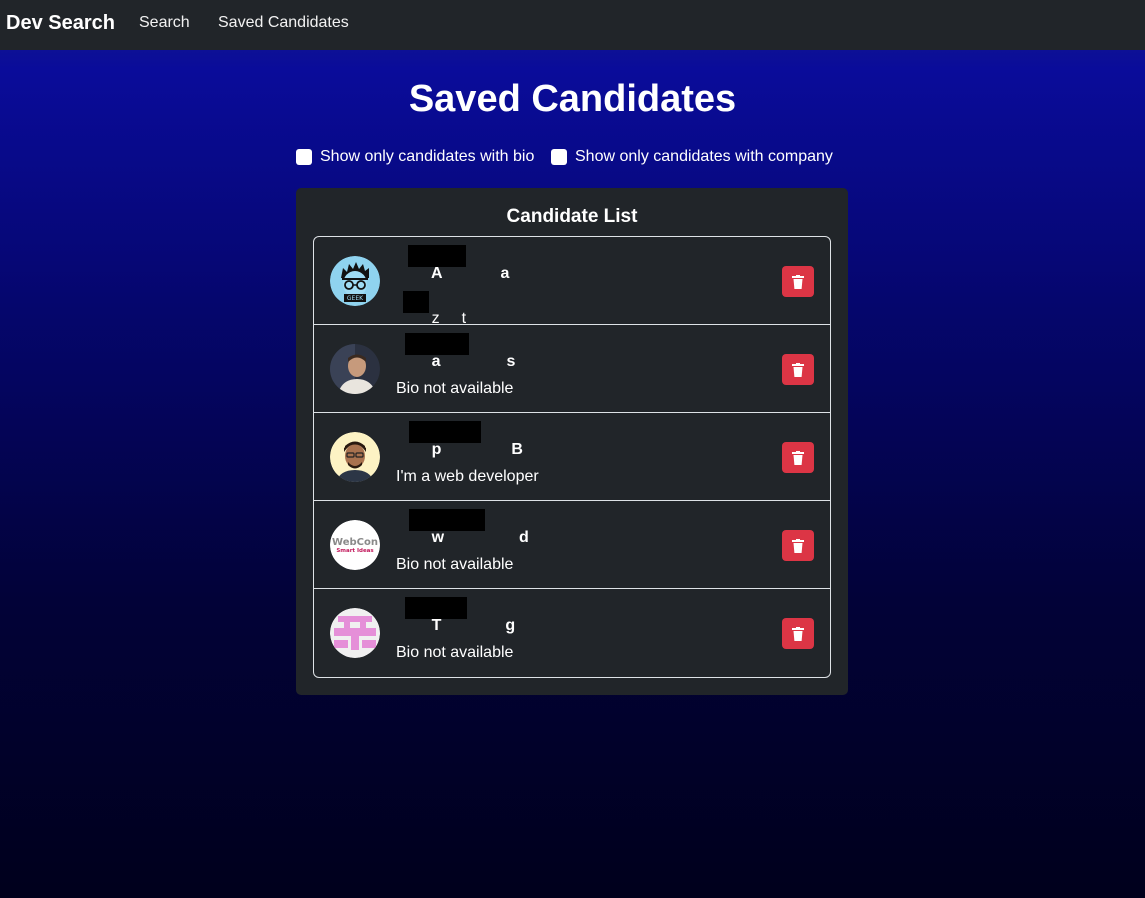  I want to click on navbar: Dev Search Search Saved Candidates, so click(572, 25).